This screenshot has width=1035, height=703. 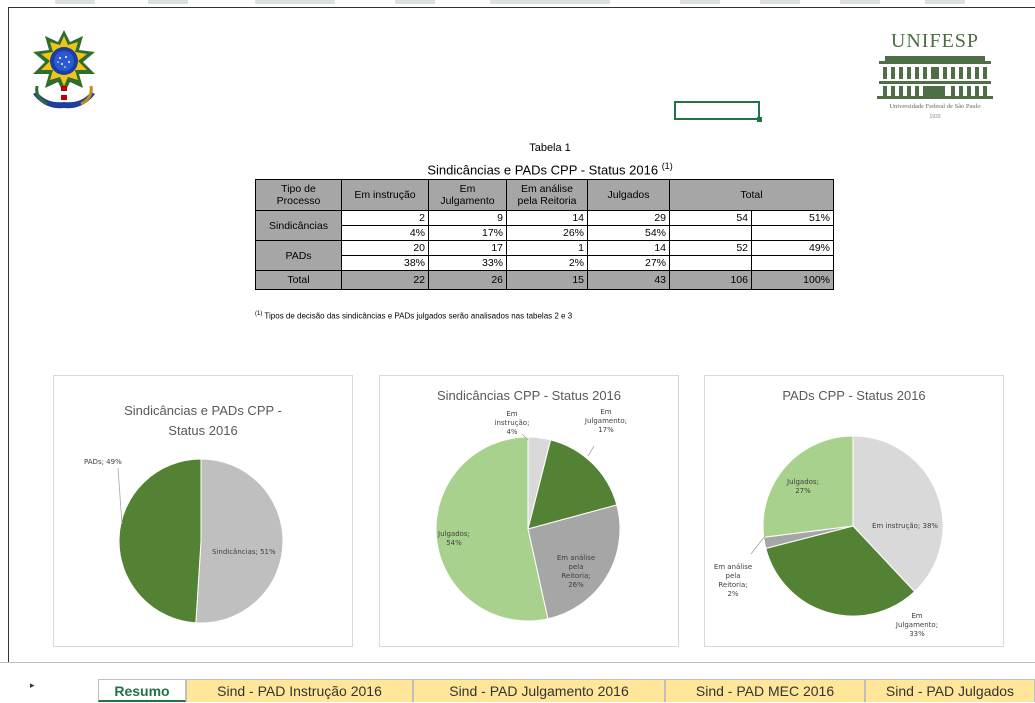 What do you see at coordinates (792, 280) in the screenshot?
I see `table-cell: 100%` at bounding box center [792, 280].